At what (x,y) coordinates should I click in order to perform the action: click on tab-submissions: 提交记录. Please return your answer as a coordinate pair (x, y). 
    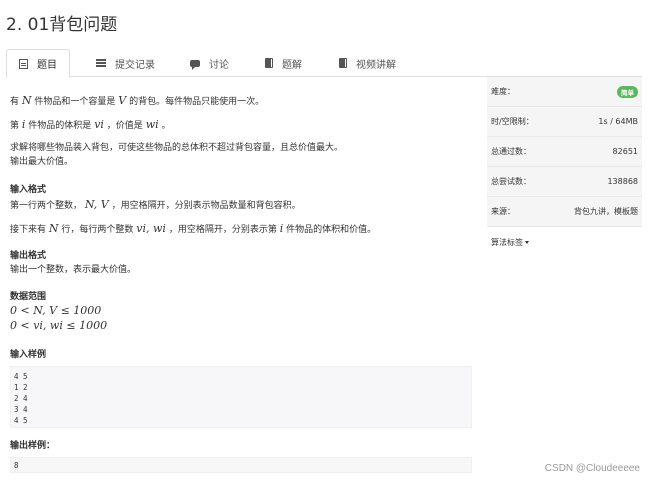
    Looking at the image, I should click on (125, 63).